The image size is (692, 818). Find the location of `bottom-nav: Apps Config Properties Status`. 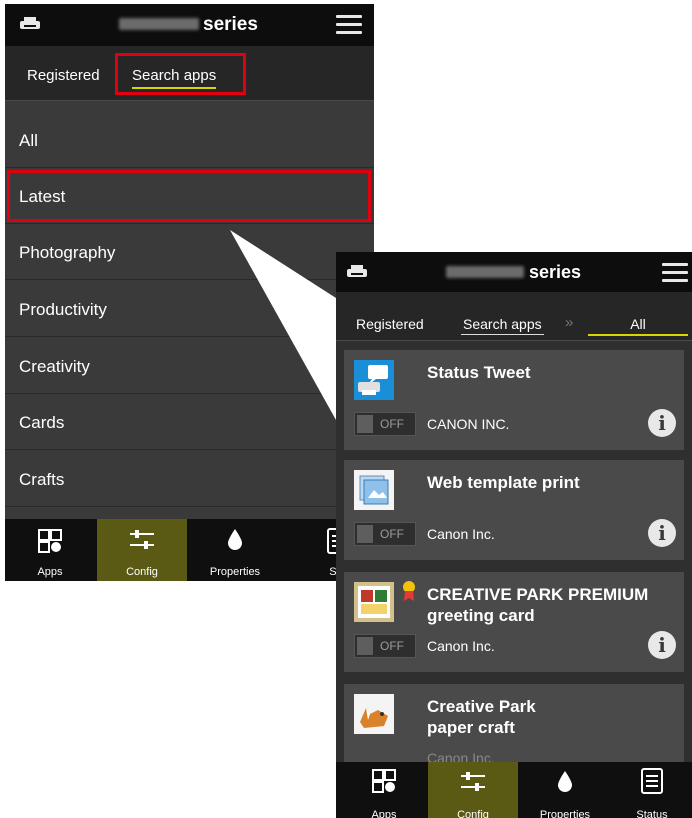

bottom-nav: Apps Config Properties Status is located at coordinates (514, 790).